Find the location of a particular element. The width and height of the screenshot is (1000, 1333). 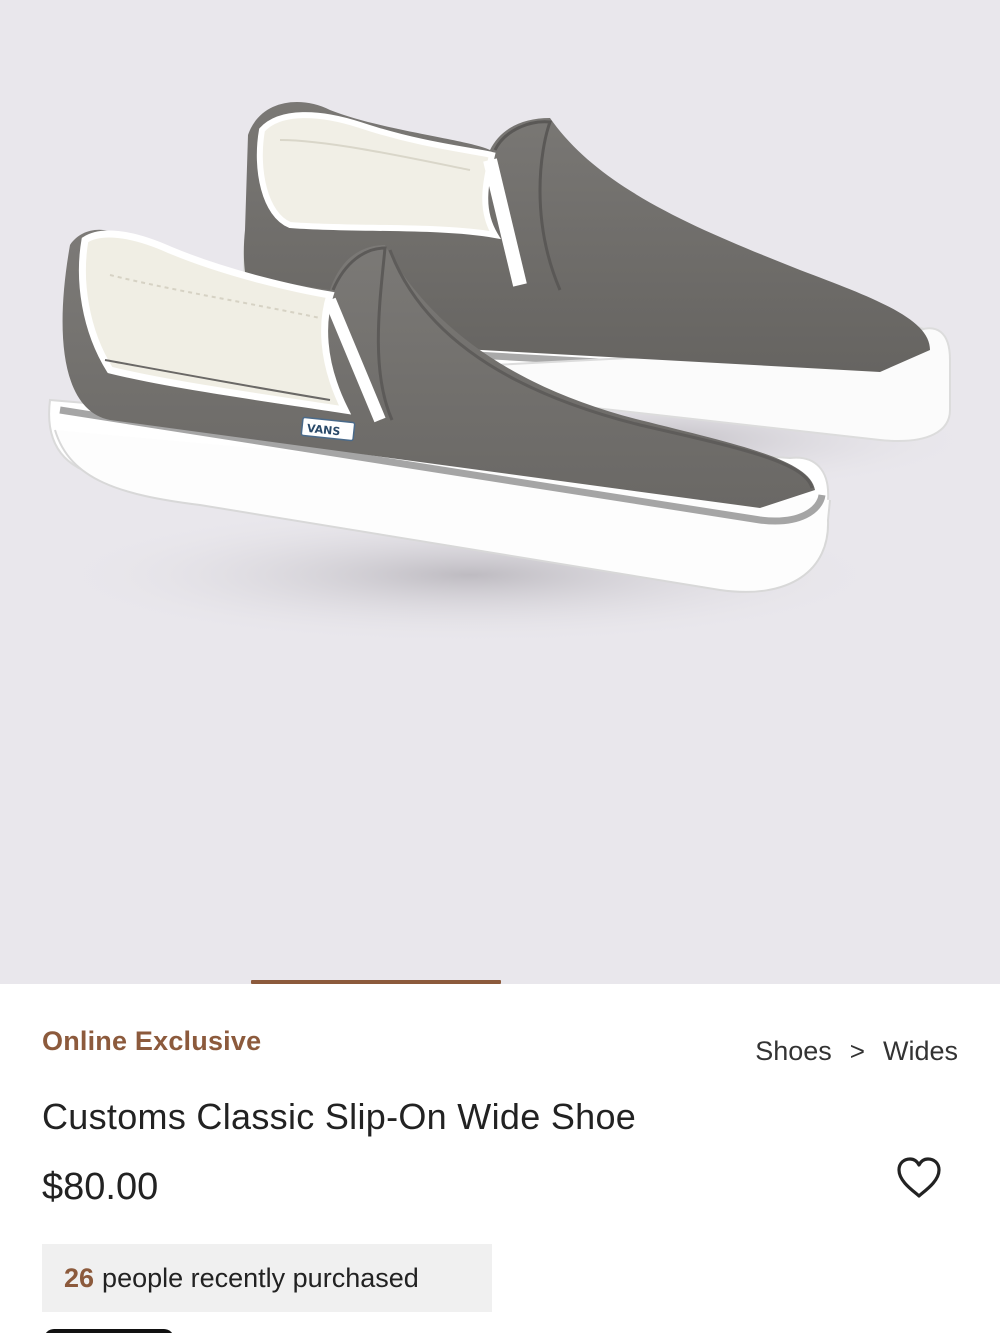

recent-purchases-text: people recently purchased is located at coordinates (260, 1277).